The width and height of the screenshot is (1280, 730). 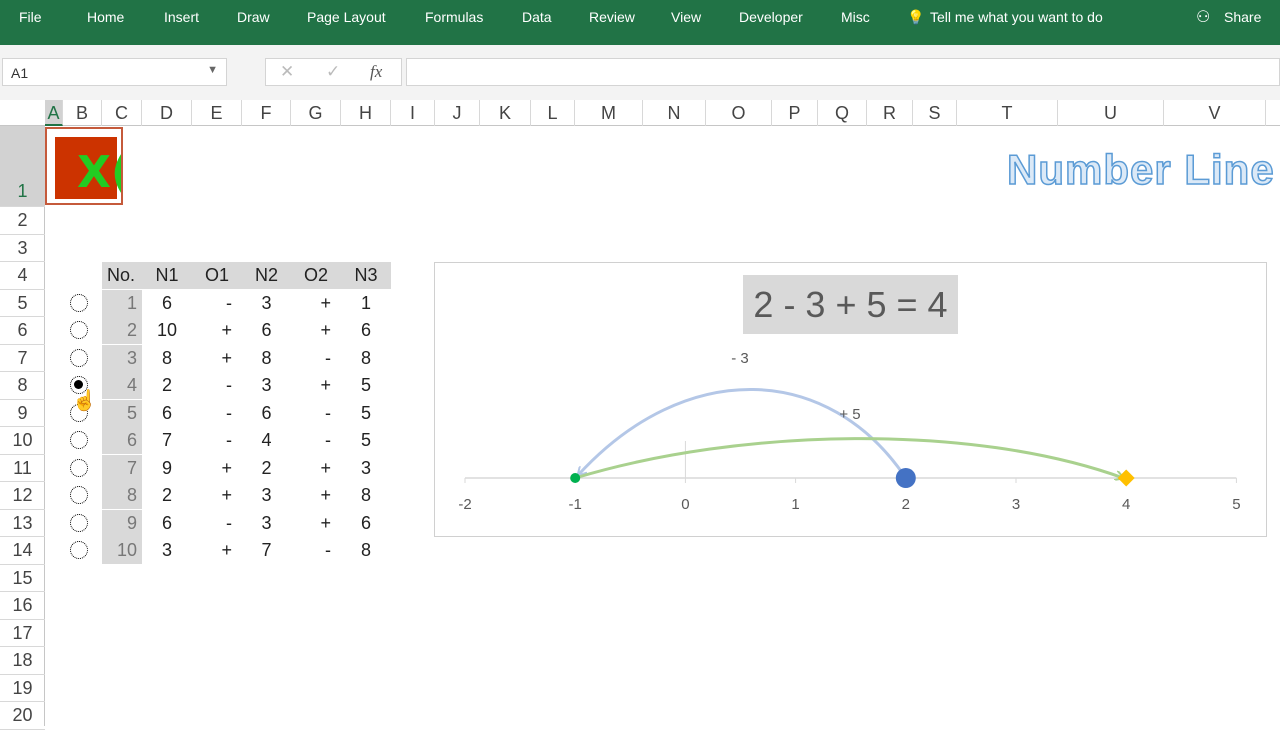 I want to click on column-header-B: B, so click(x=82, y=113).